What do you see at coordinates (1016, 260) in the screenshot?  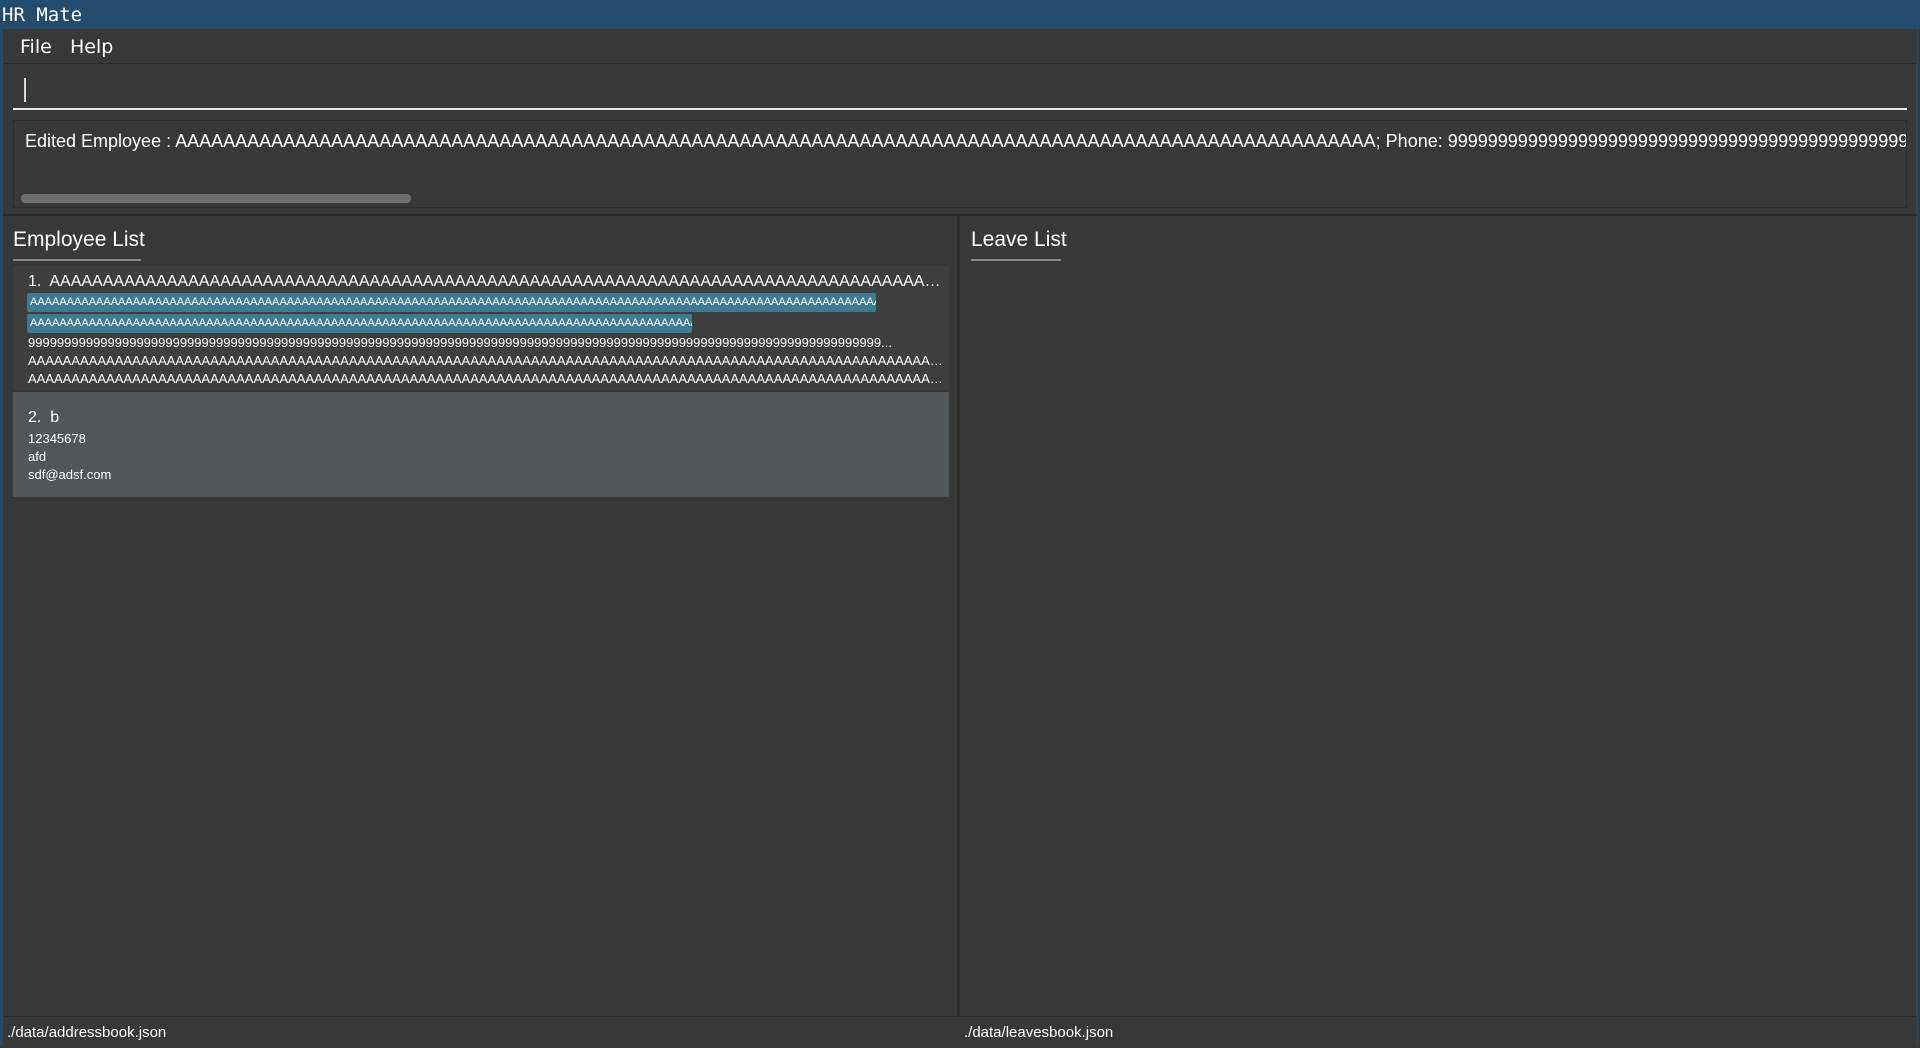 I see `leave-list-title-underline` at bounding box center [1016, 260].